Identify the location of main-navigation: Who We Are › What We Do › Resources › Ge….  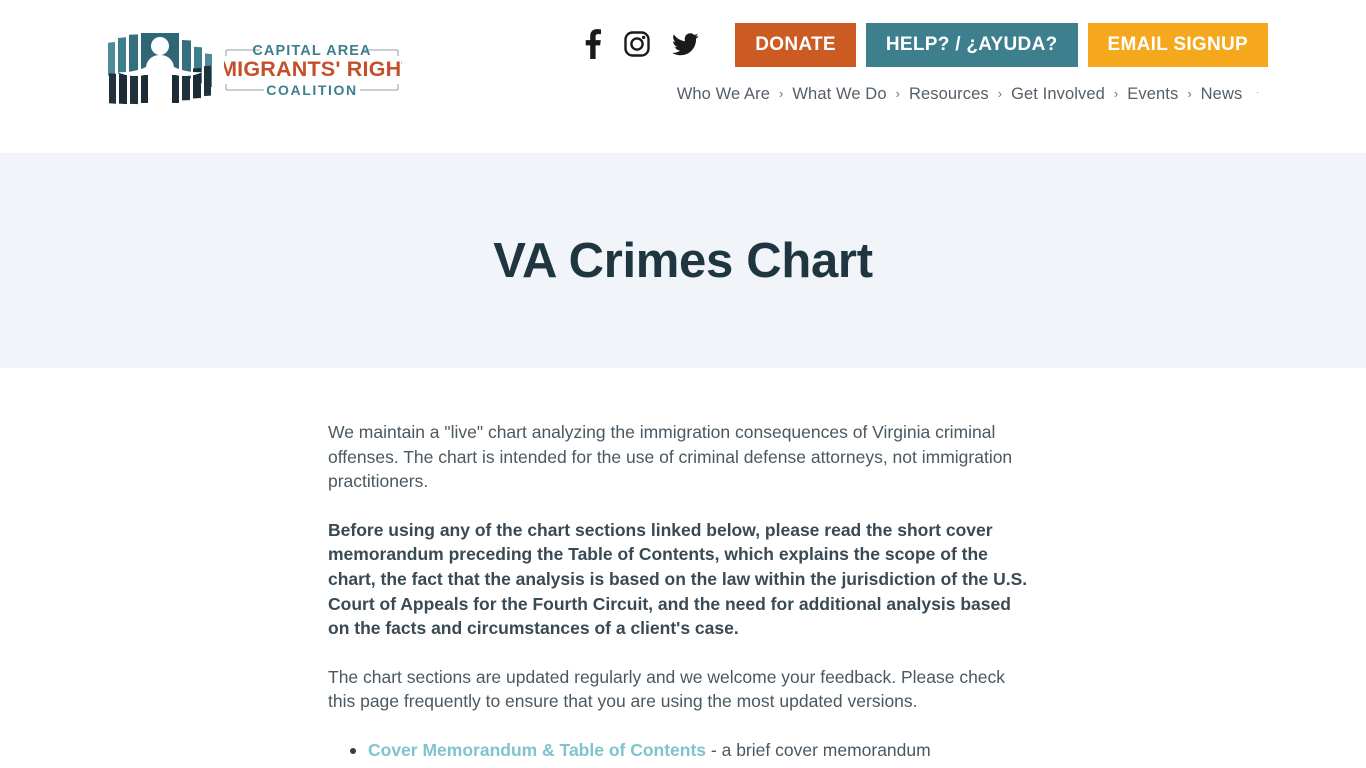
(972, 94).